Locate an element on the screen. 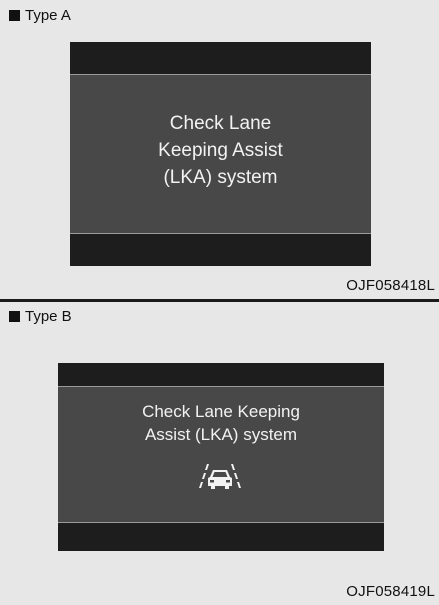 The image size is (439, 605). type-b-figure-code: OJF058419L is located at coordinates (390, 591).